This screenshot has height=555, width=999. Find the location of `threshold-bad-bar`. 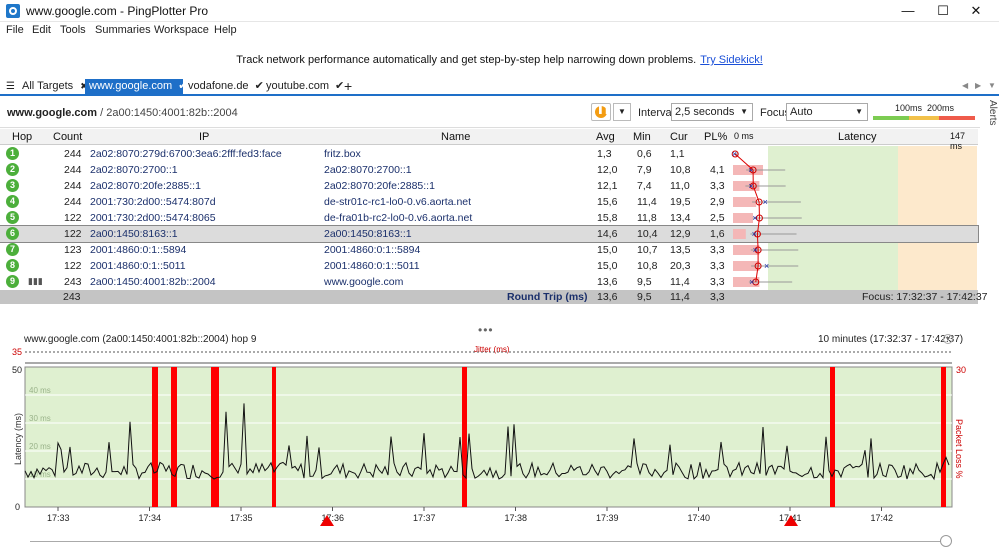

threshold-bad-bar is located at coordinates (957, 118).